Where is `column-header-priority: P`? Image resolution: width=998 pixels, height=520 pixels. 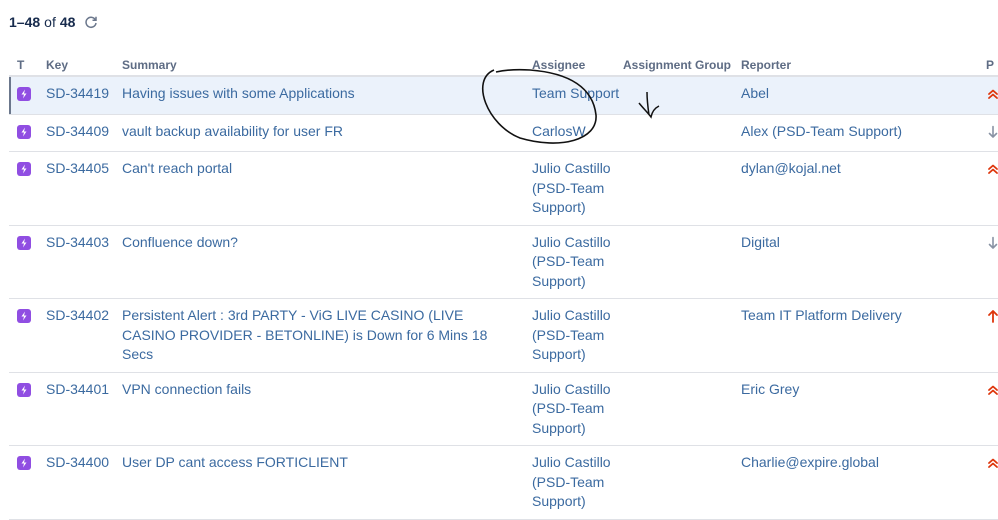
column-header-priority: P is located at coordinates (992, 64).